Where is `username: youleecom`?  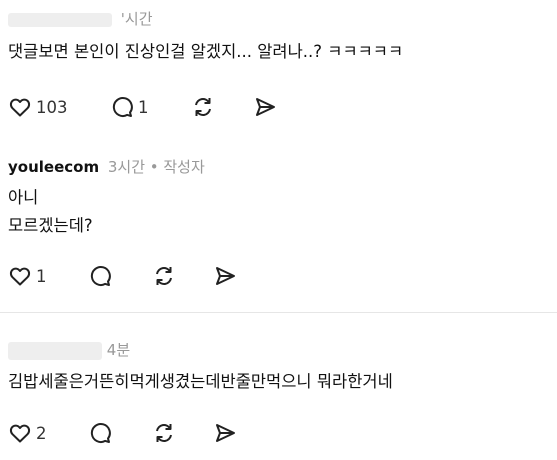
username: youleecom is located at coordinates (53, 167).